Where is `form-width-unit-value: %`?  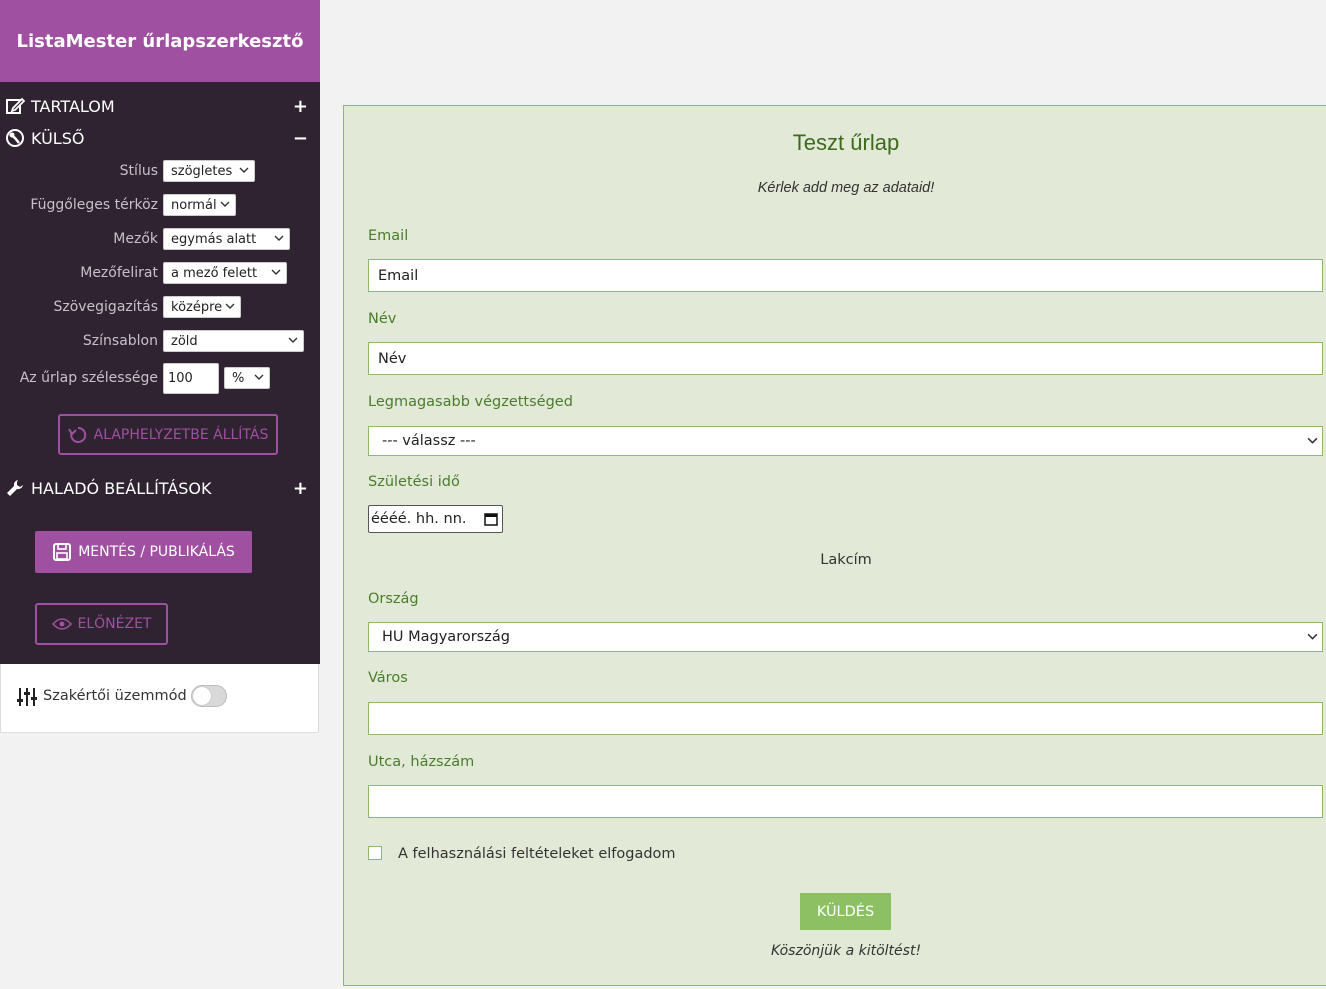
form-width-unit-value: % is located at coordinates (238, 378).